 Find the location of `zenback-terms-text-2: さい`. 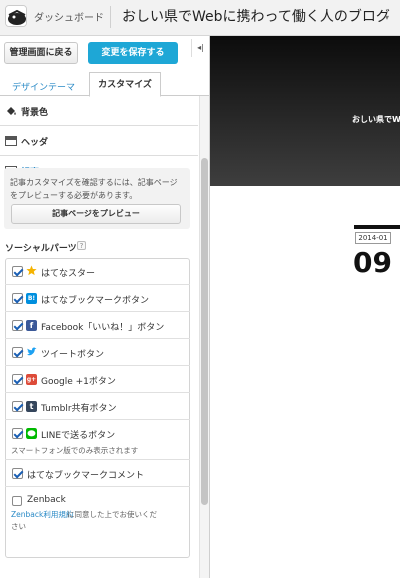

zenback-terms-text-2: さい is located at coordinates (18, 526).